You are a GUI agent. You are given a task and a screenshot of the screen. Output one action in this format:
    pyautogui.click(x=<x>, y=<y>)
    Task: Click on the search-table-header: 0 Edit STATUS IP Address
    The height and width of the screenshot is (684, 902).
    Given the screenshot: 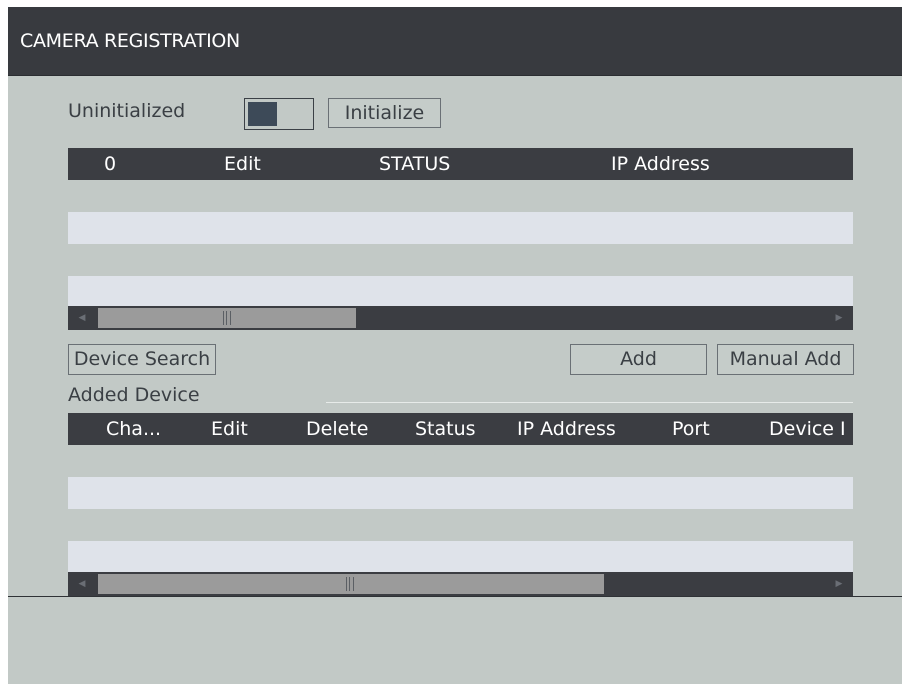 What is the action you would take?
    pyautogui.click(x=460, y=164)
    